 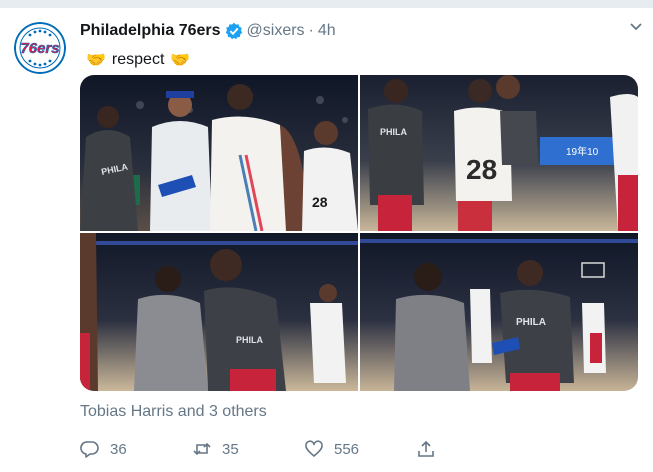 I want to click on photo-1: PHILA 28, so click(x=219, y=153).